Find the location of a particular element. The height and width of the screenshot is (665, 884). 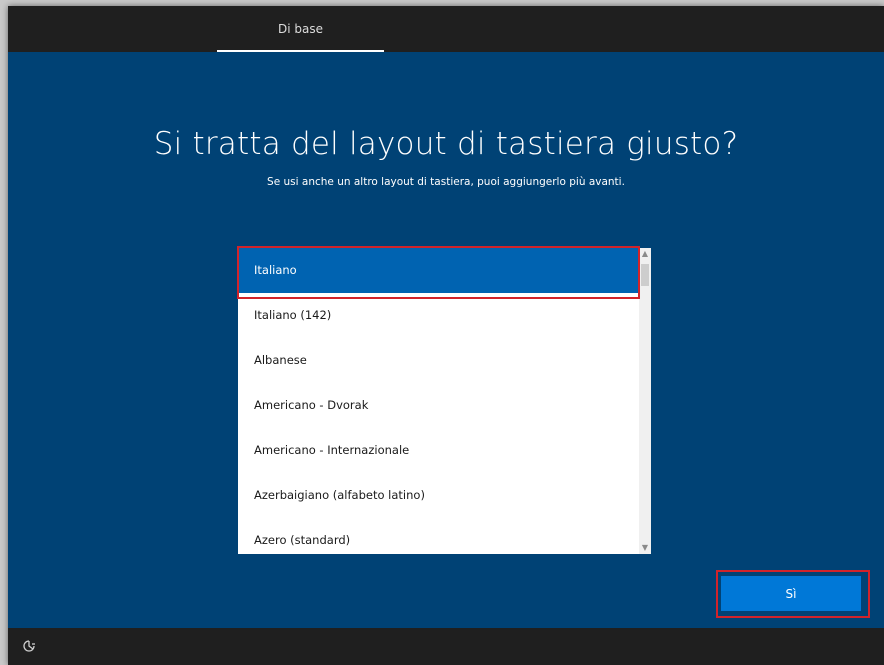

list-item: Albanese is located at coordinates (438, 360).